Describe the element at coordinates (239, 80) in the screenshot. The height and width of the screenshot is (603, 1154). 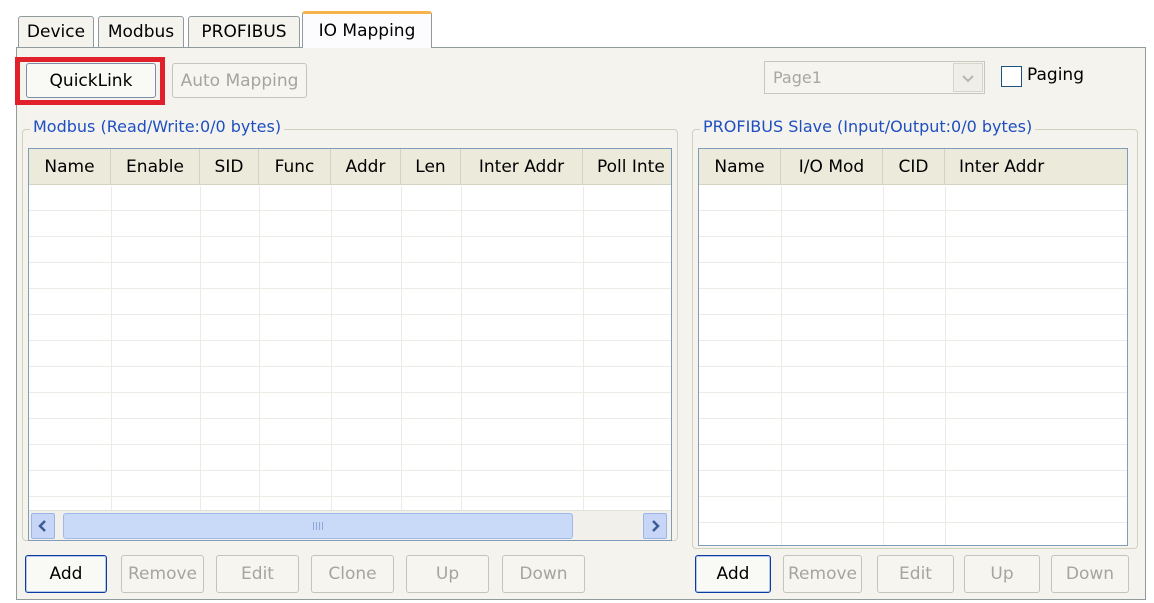
I see `auto-mapping-button: Auto Mapping` at that location.